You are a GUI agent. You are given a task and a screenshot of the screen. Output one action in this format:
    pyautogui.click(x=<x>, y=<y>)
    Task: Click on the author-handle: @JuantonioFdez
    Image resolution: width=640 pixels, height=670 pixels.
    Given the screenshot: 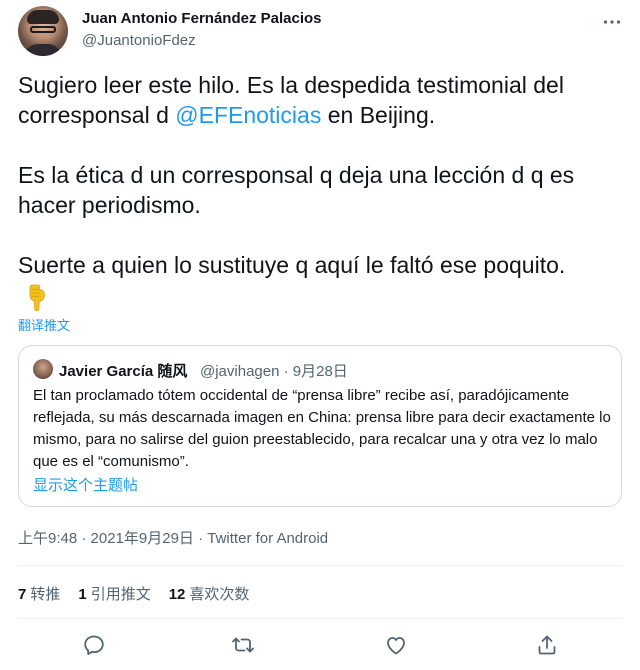 What is the action you would take?
    pyautogui.click(x=139, y=40)
    